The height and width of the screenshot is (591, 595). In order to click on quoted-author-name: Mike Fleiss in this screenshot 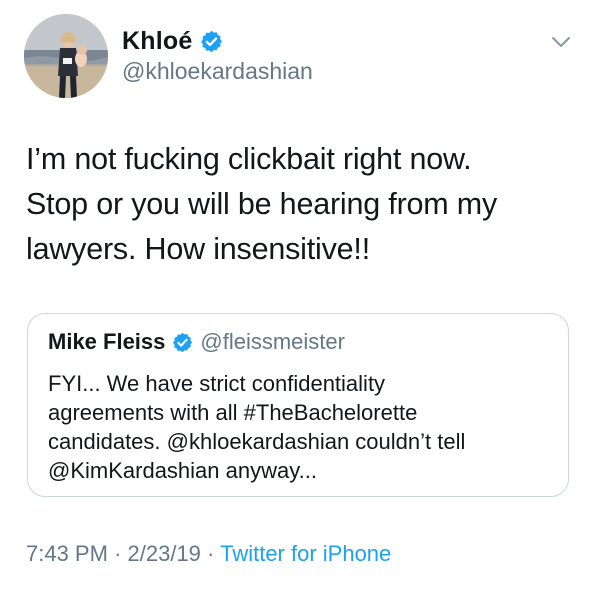, I will do `click(107, 341)`.